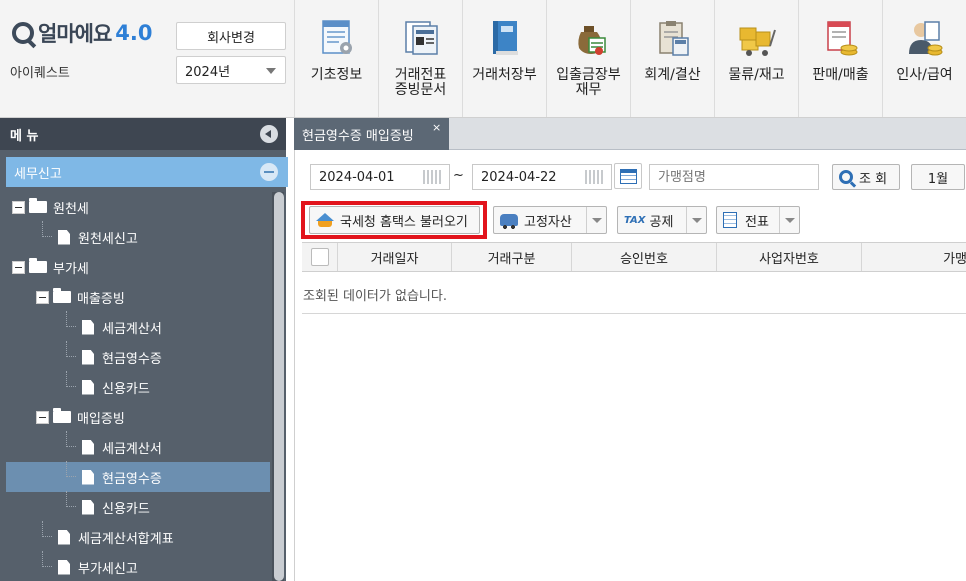 Image resolution: width=966 pixels, height=581 pixels. I want to click on menu-sales: 판매/매출, so click(840, 58).